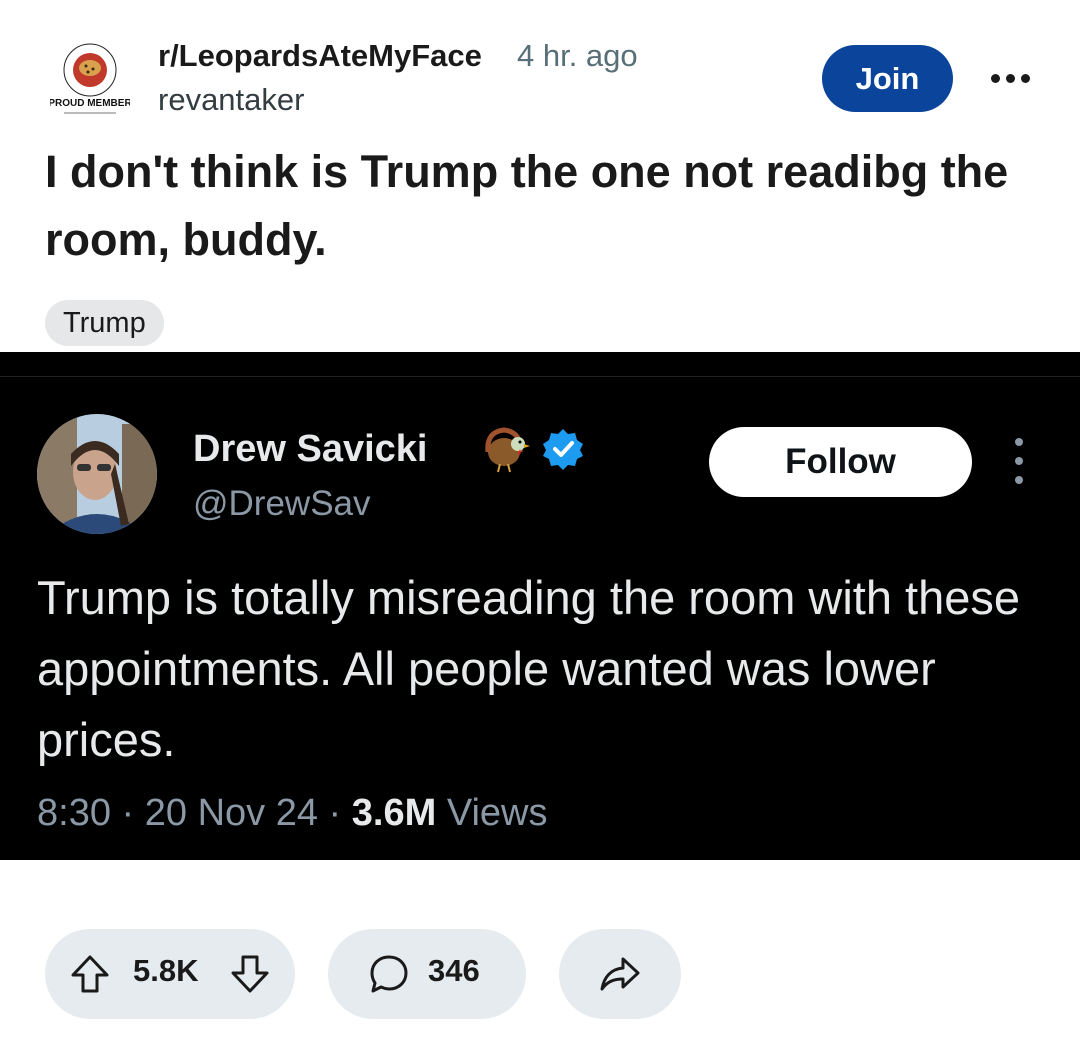 This screenshot has width=1080, height=1053. Describe the element at coordinates (90, 103) in the screenshot. I see `avatar-badge: PROUD MEMBER` at that location.